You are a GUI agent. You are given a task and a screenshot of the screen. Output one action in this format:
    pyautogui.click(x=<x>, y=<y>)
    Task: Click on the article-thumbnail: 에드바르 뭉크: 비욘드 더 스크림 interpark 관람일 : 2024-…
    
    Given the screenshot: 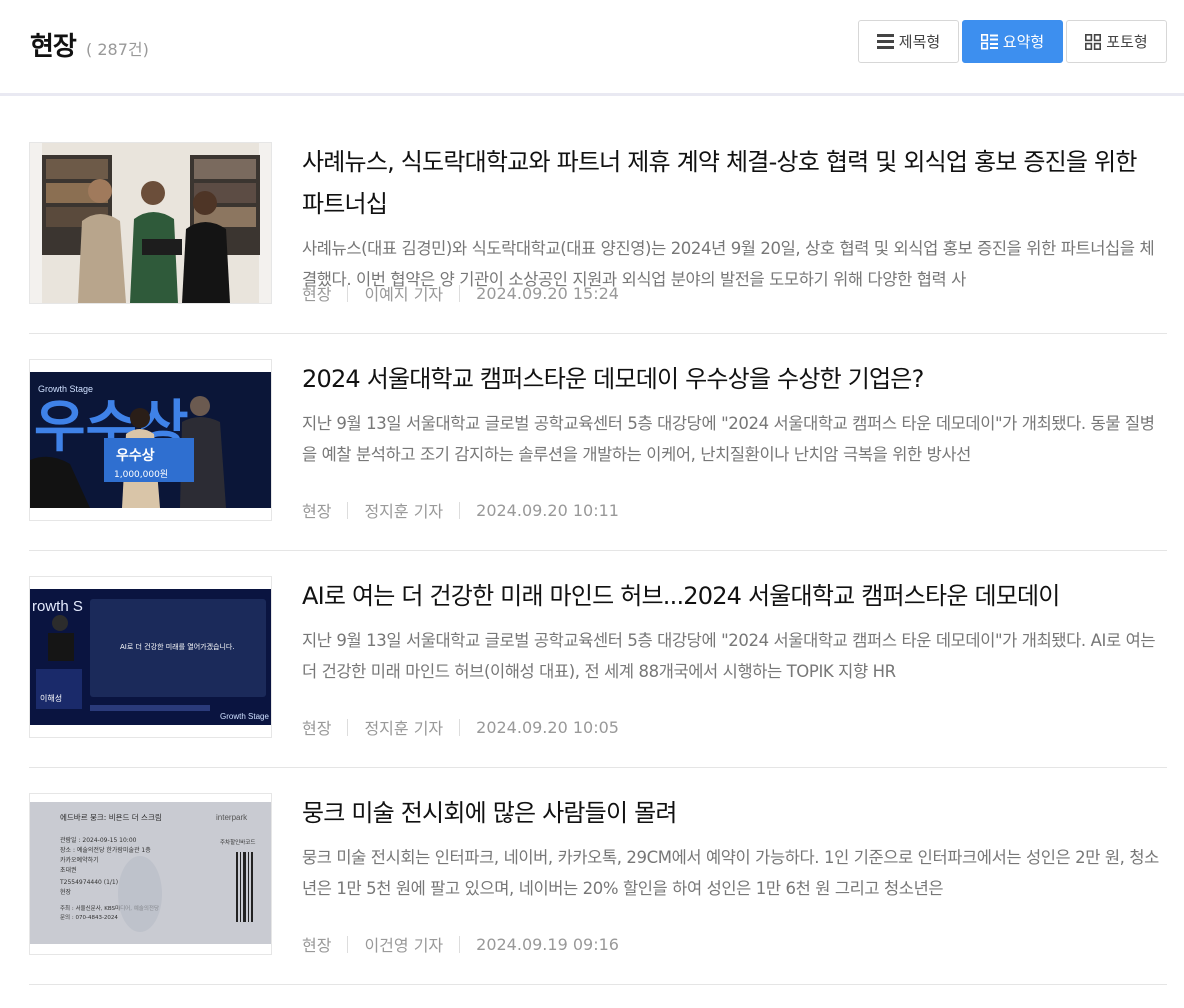 What is the action you would take?
    pyautogui.click(x=150, y=874)
    